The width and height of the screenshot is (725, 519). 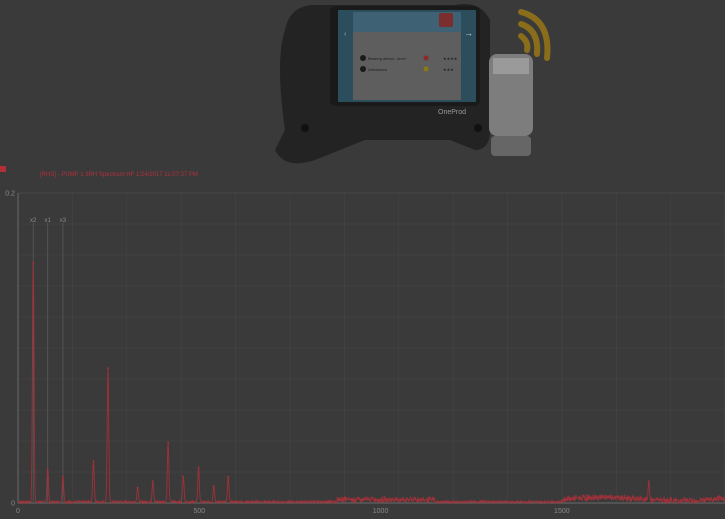 I want to click on x-tick-label: 0, so click(x=18, y=511).